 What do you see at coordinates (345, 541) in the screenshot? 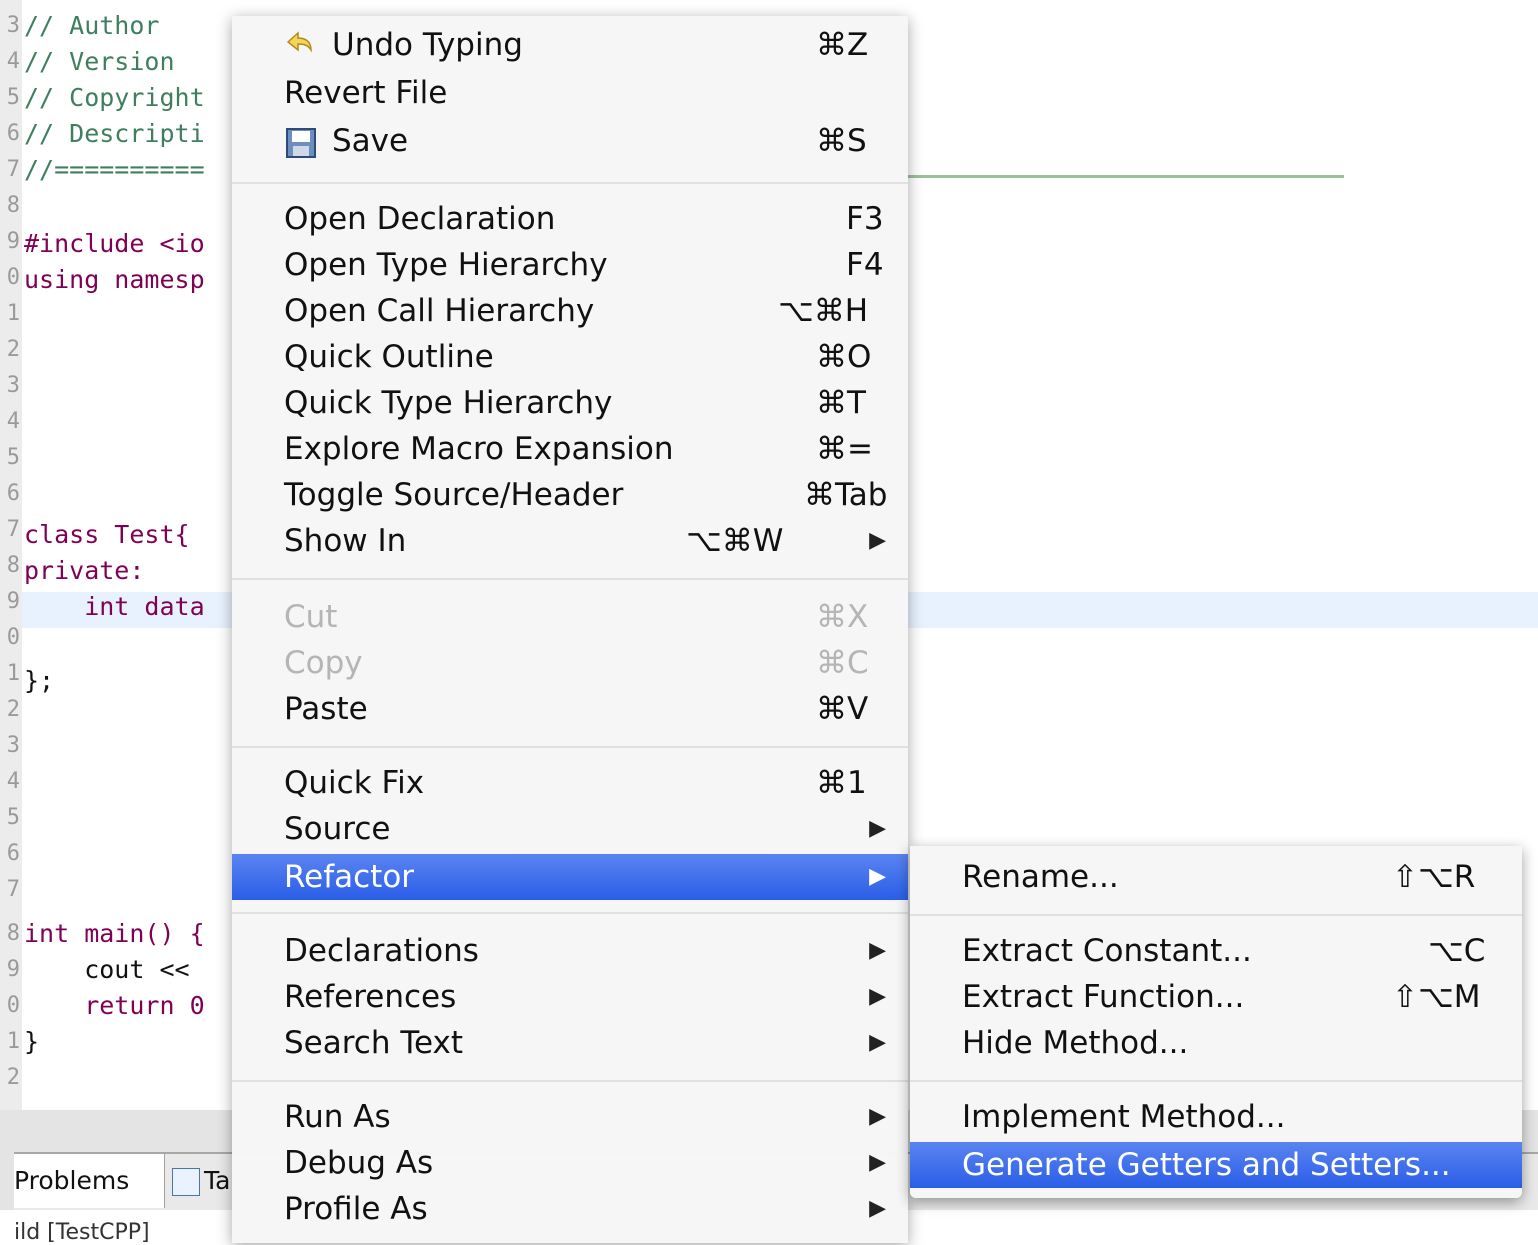
I see `menu-label: Show In` at bounding box center [345, 541].